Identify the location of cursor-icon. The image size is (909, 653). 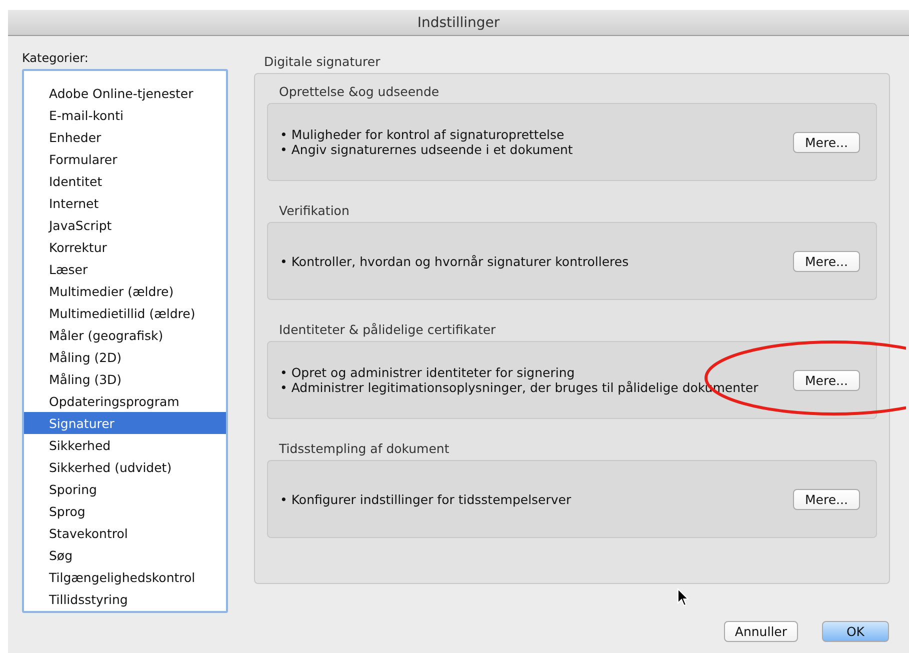
(683, 597).